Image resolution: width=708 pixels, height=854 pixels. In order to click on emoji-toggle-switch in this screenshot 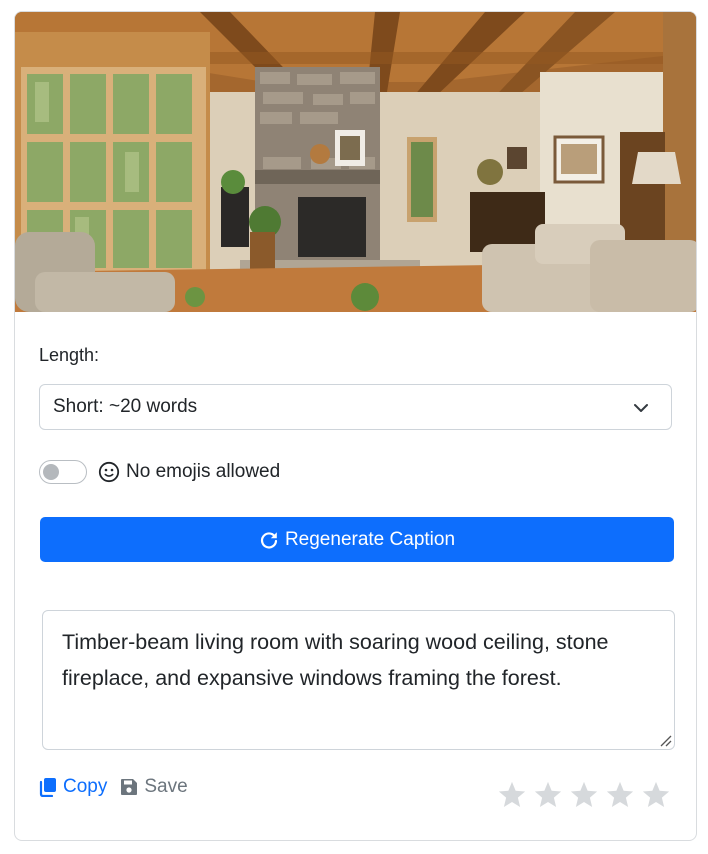, I will do `click(63, 472)`.